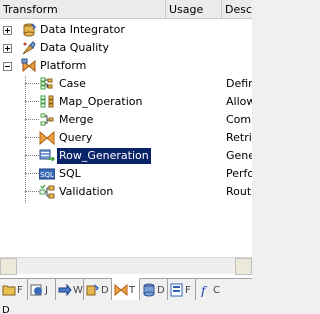 This screenshot has height=314, width=320. What do you see at coordinates (126, 66) in the screenshot?
I see `tree-node-platform: Platform` at bounding box center [126, 66].